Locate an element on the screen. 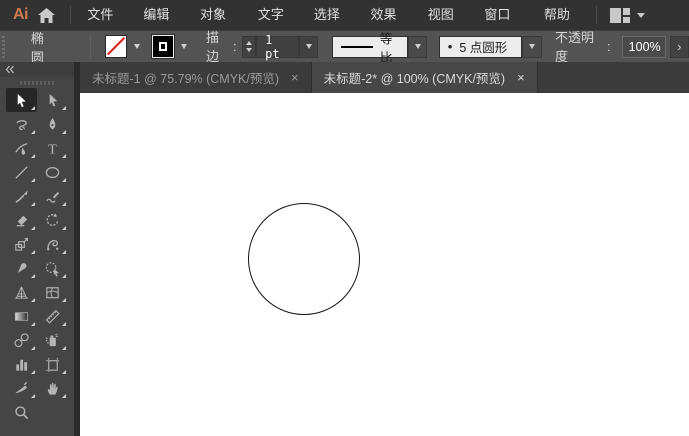 This screenshot has height=436, width=689. gradient-tool is located at coordinates (21, 316).